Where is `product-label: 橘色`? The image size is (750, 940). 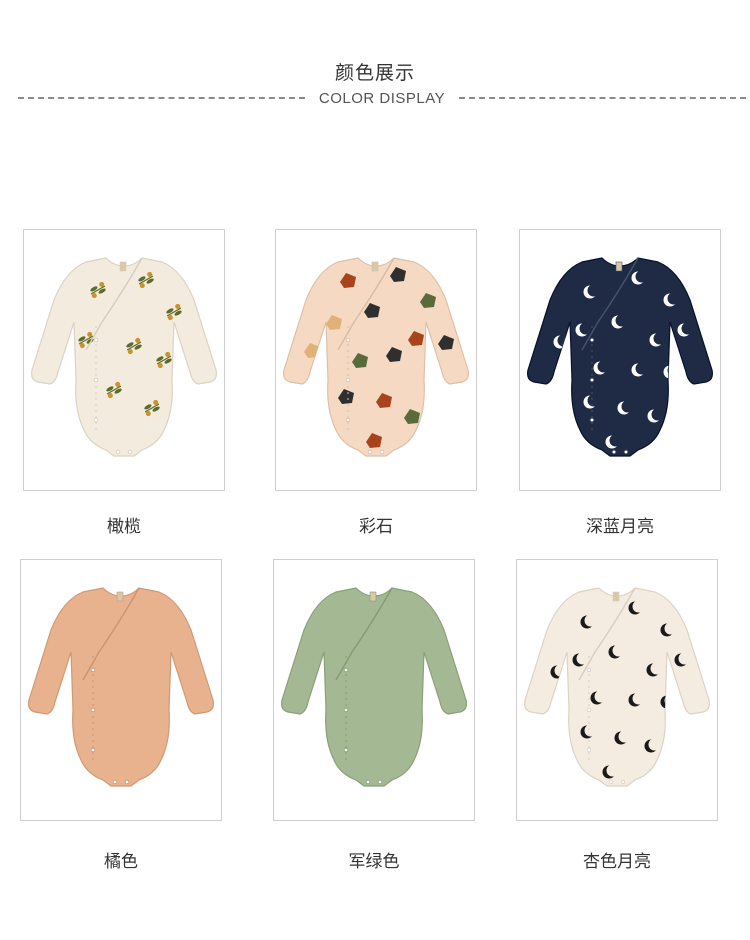
product-label: 橘色 is located at coordinates (121, 862).